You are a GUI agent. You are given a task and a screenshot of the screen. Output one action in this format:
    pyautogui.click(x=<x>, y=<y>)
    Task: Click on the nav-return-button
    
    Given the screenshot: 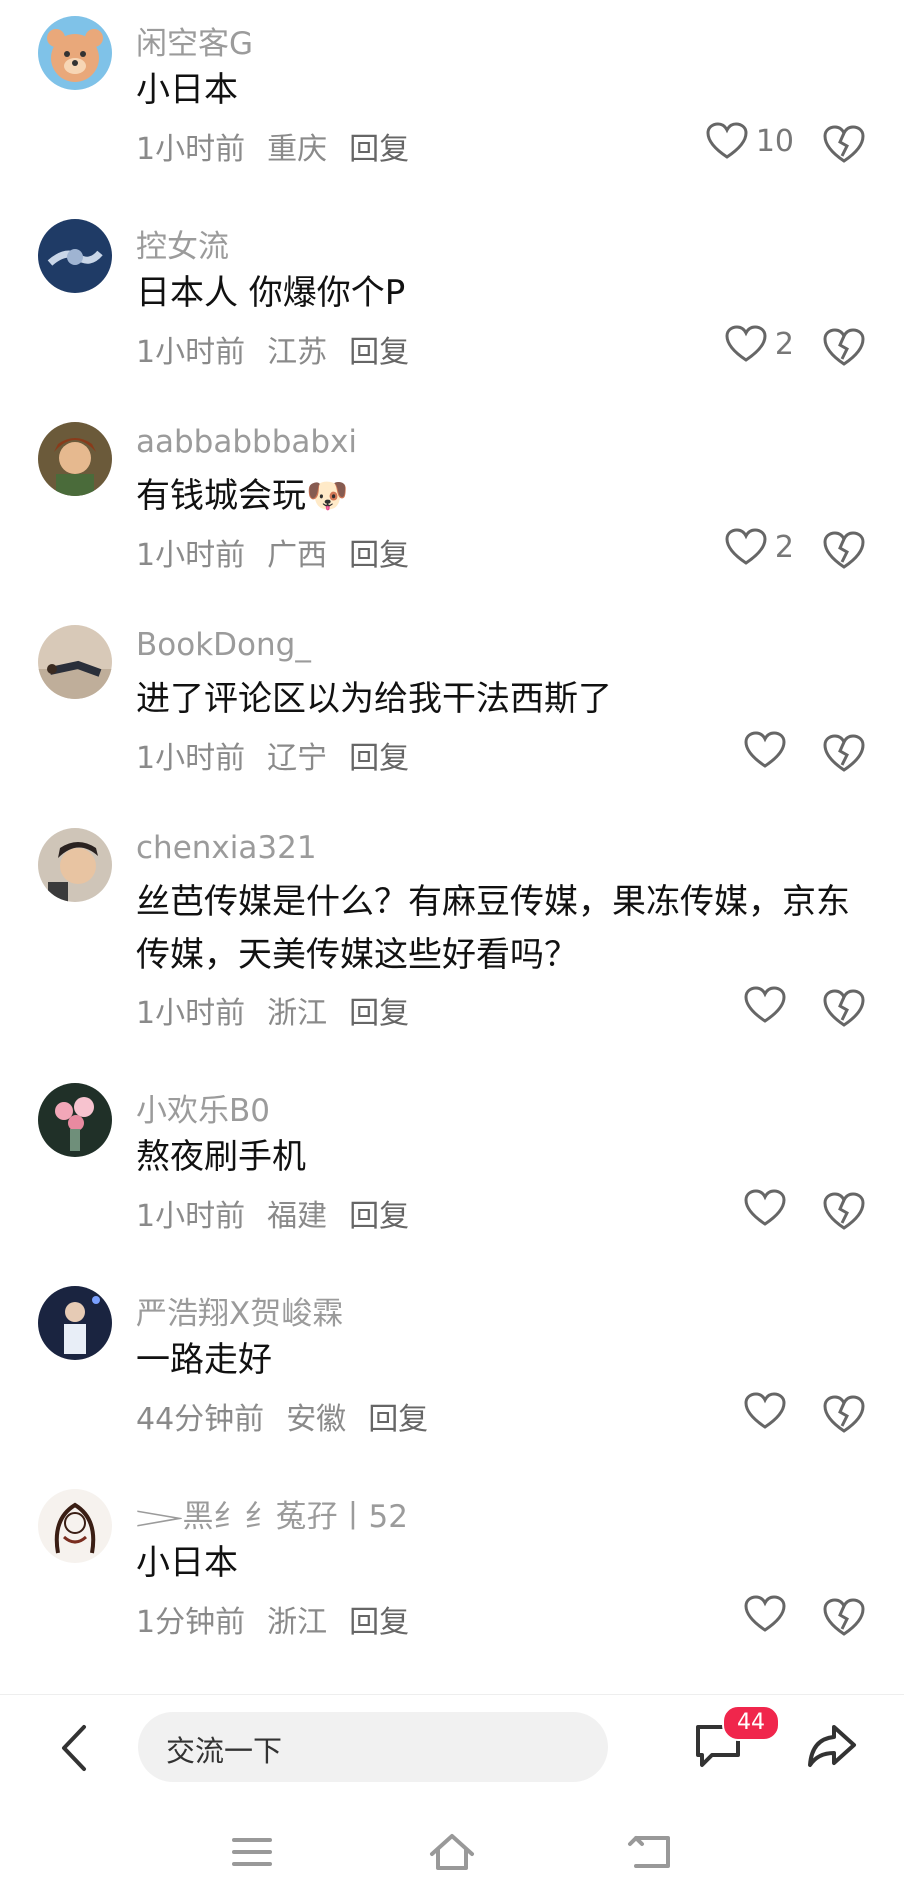 What is the action you would take?
    pyautogui.click(x=652, y=1852)
    